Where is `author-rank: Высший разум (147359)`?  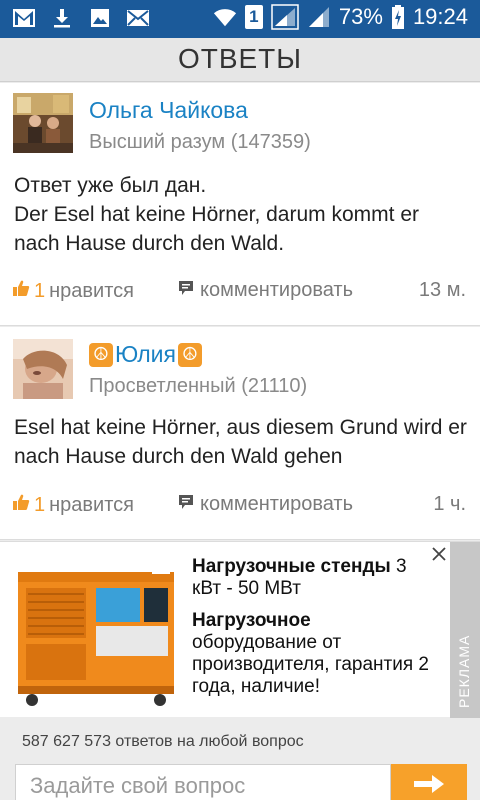 author-rank: Высший разум (147359) is located at coordinates (200, 142).